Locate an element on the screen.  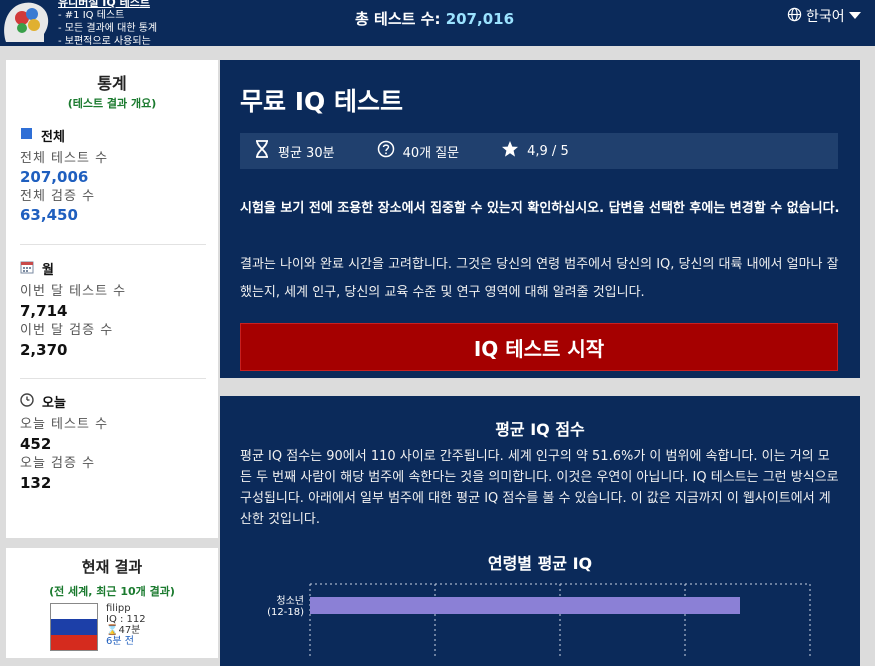
total-tests-label: 전체 테스트 수 is located at coordinates (64, 158).